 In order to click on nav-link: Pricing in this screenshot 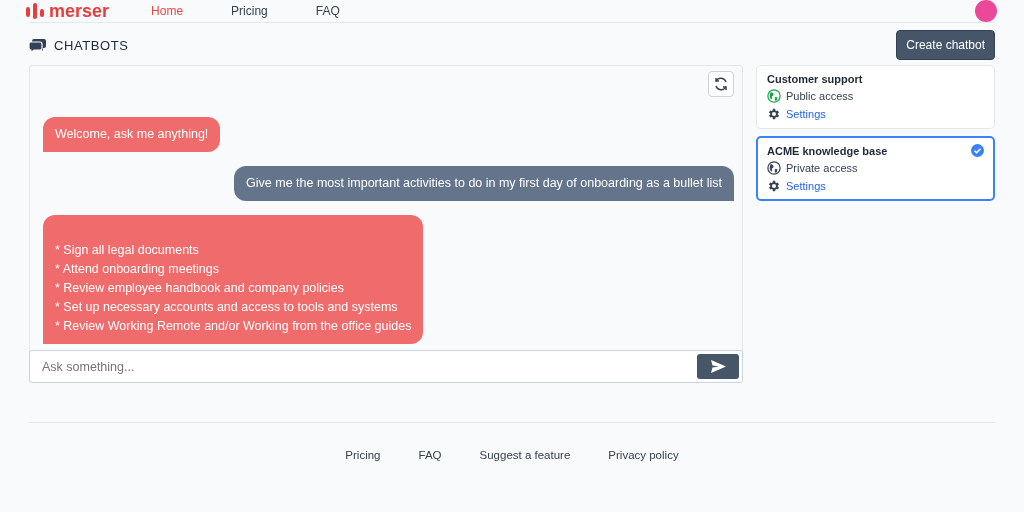, I will do `click(249, 11)`.